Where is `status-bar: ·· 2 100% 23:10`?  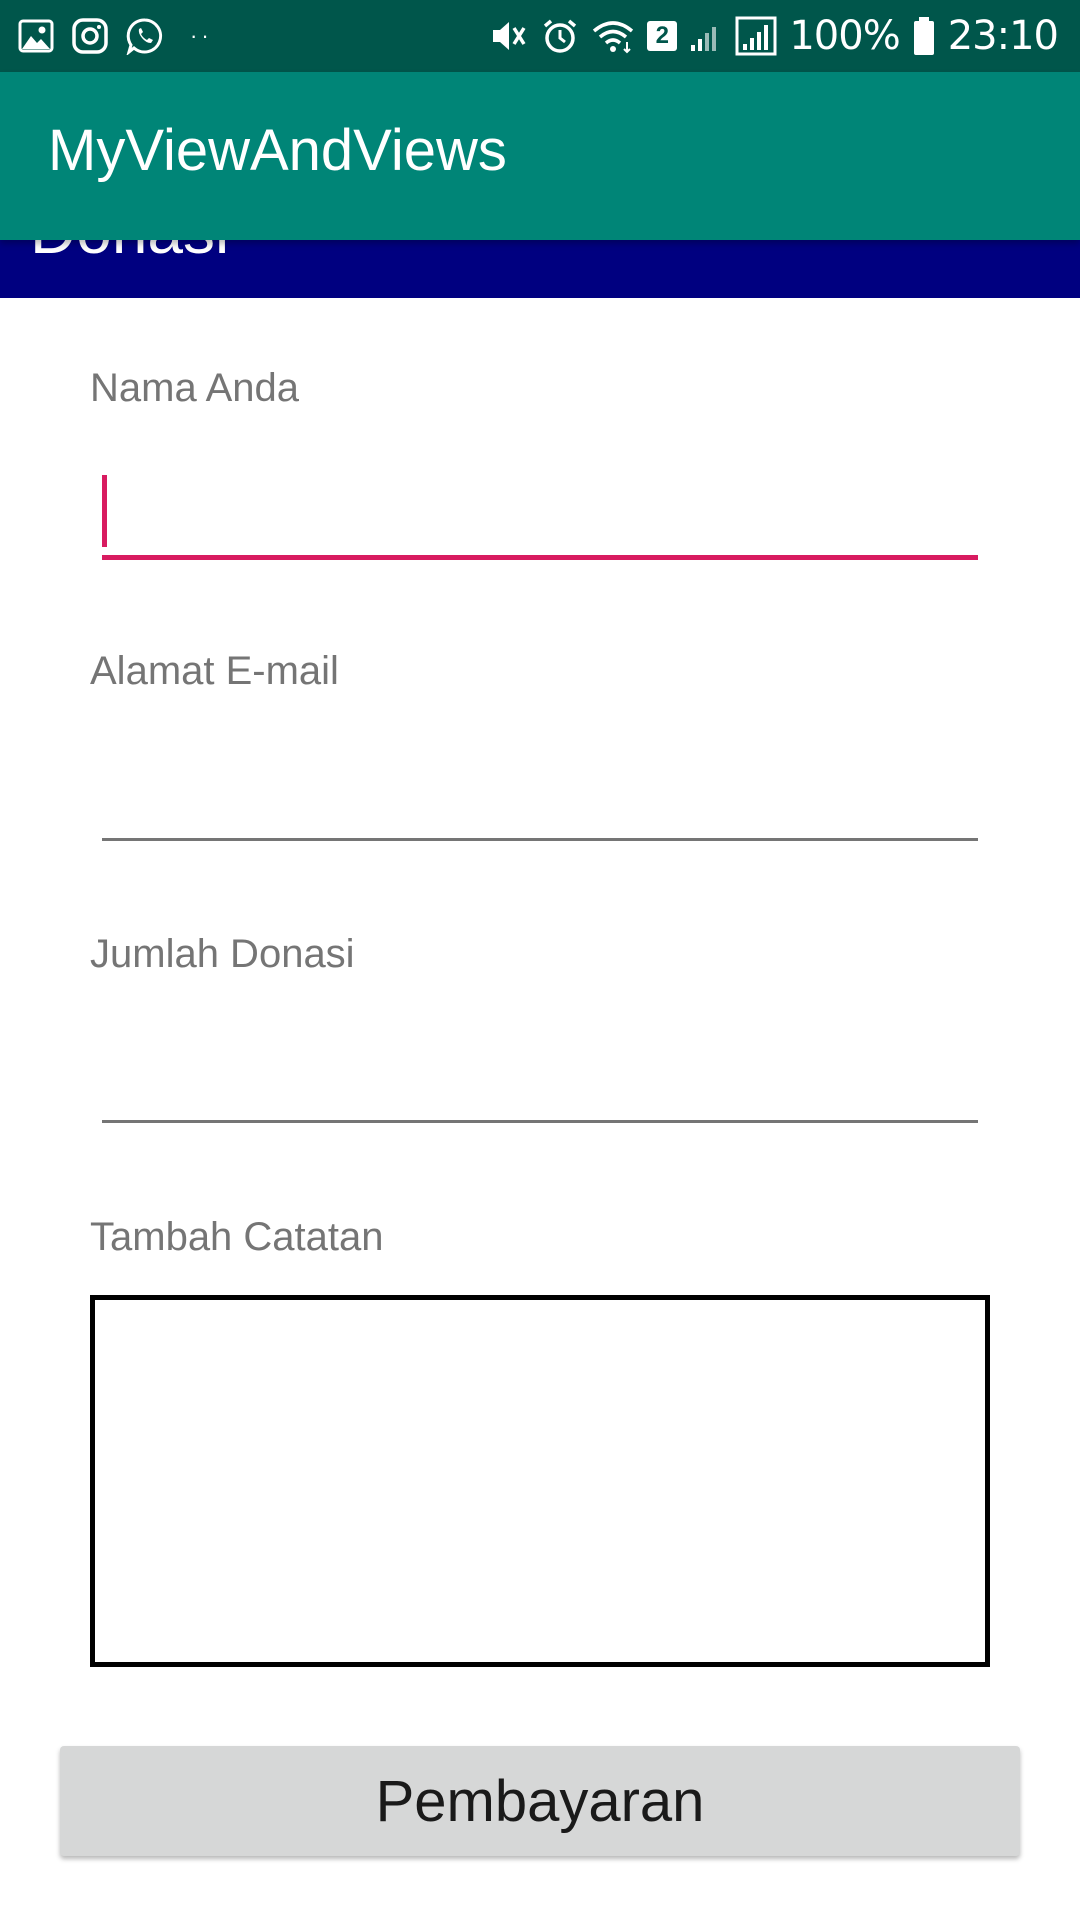 status-bar: ·· 2 100% 23:10 is located at coordinates (540, 36).